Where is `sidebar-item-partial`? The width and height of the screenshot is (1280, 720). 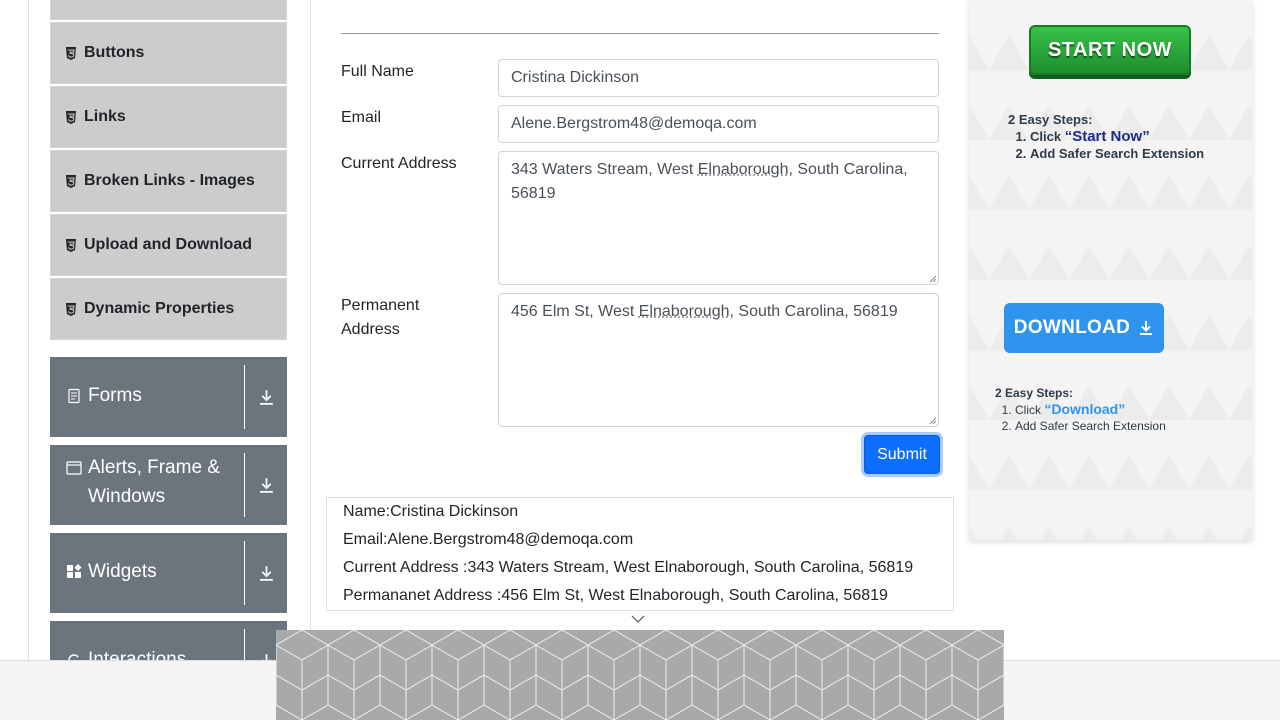 sidebar-item-partial is located at coordinates (168, 10).